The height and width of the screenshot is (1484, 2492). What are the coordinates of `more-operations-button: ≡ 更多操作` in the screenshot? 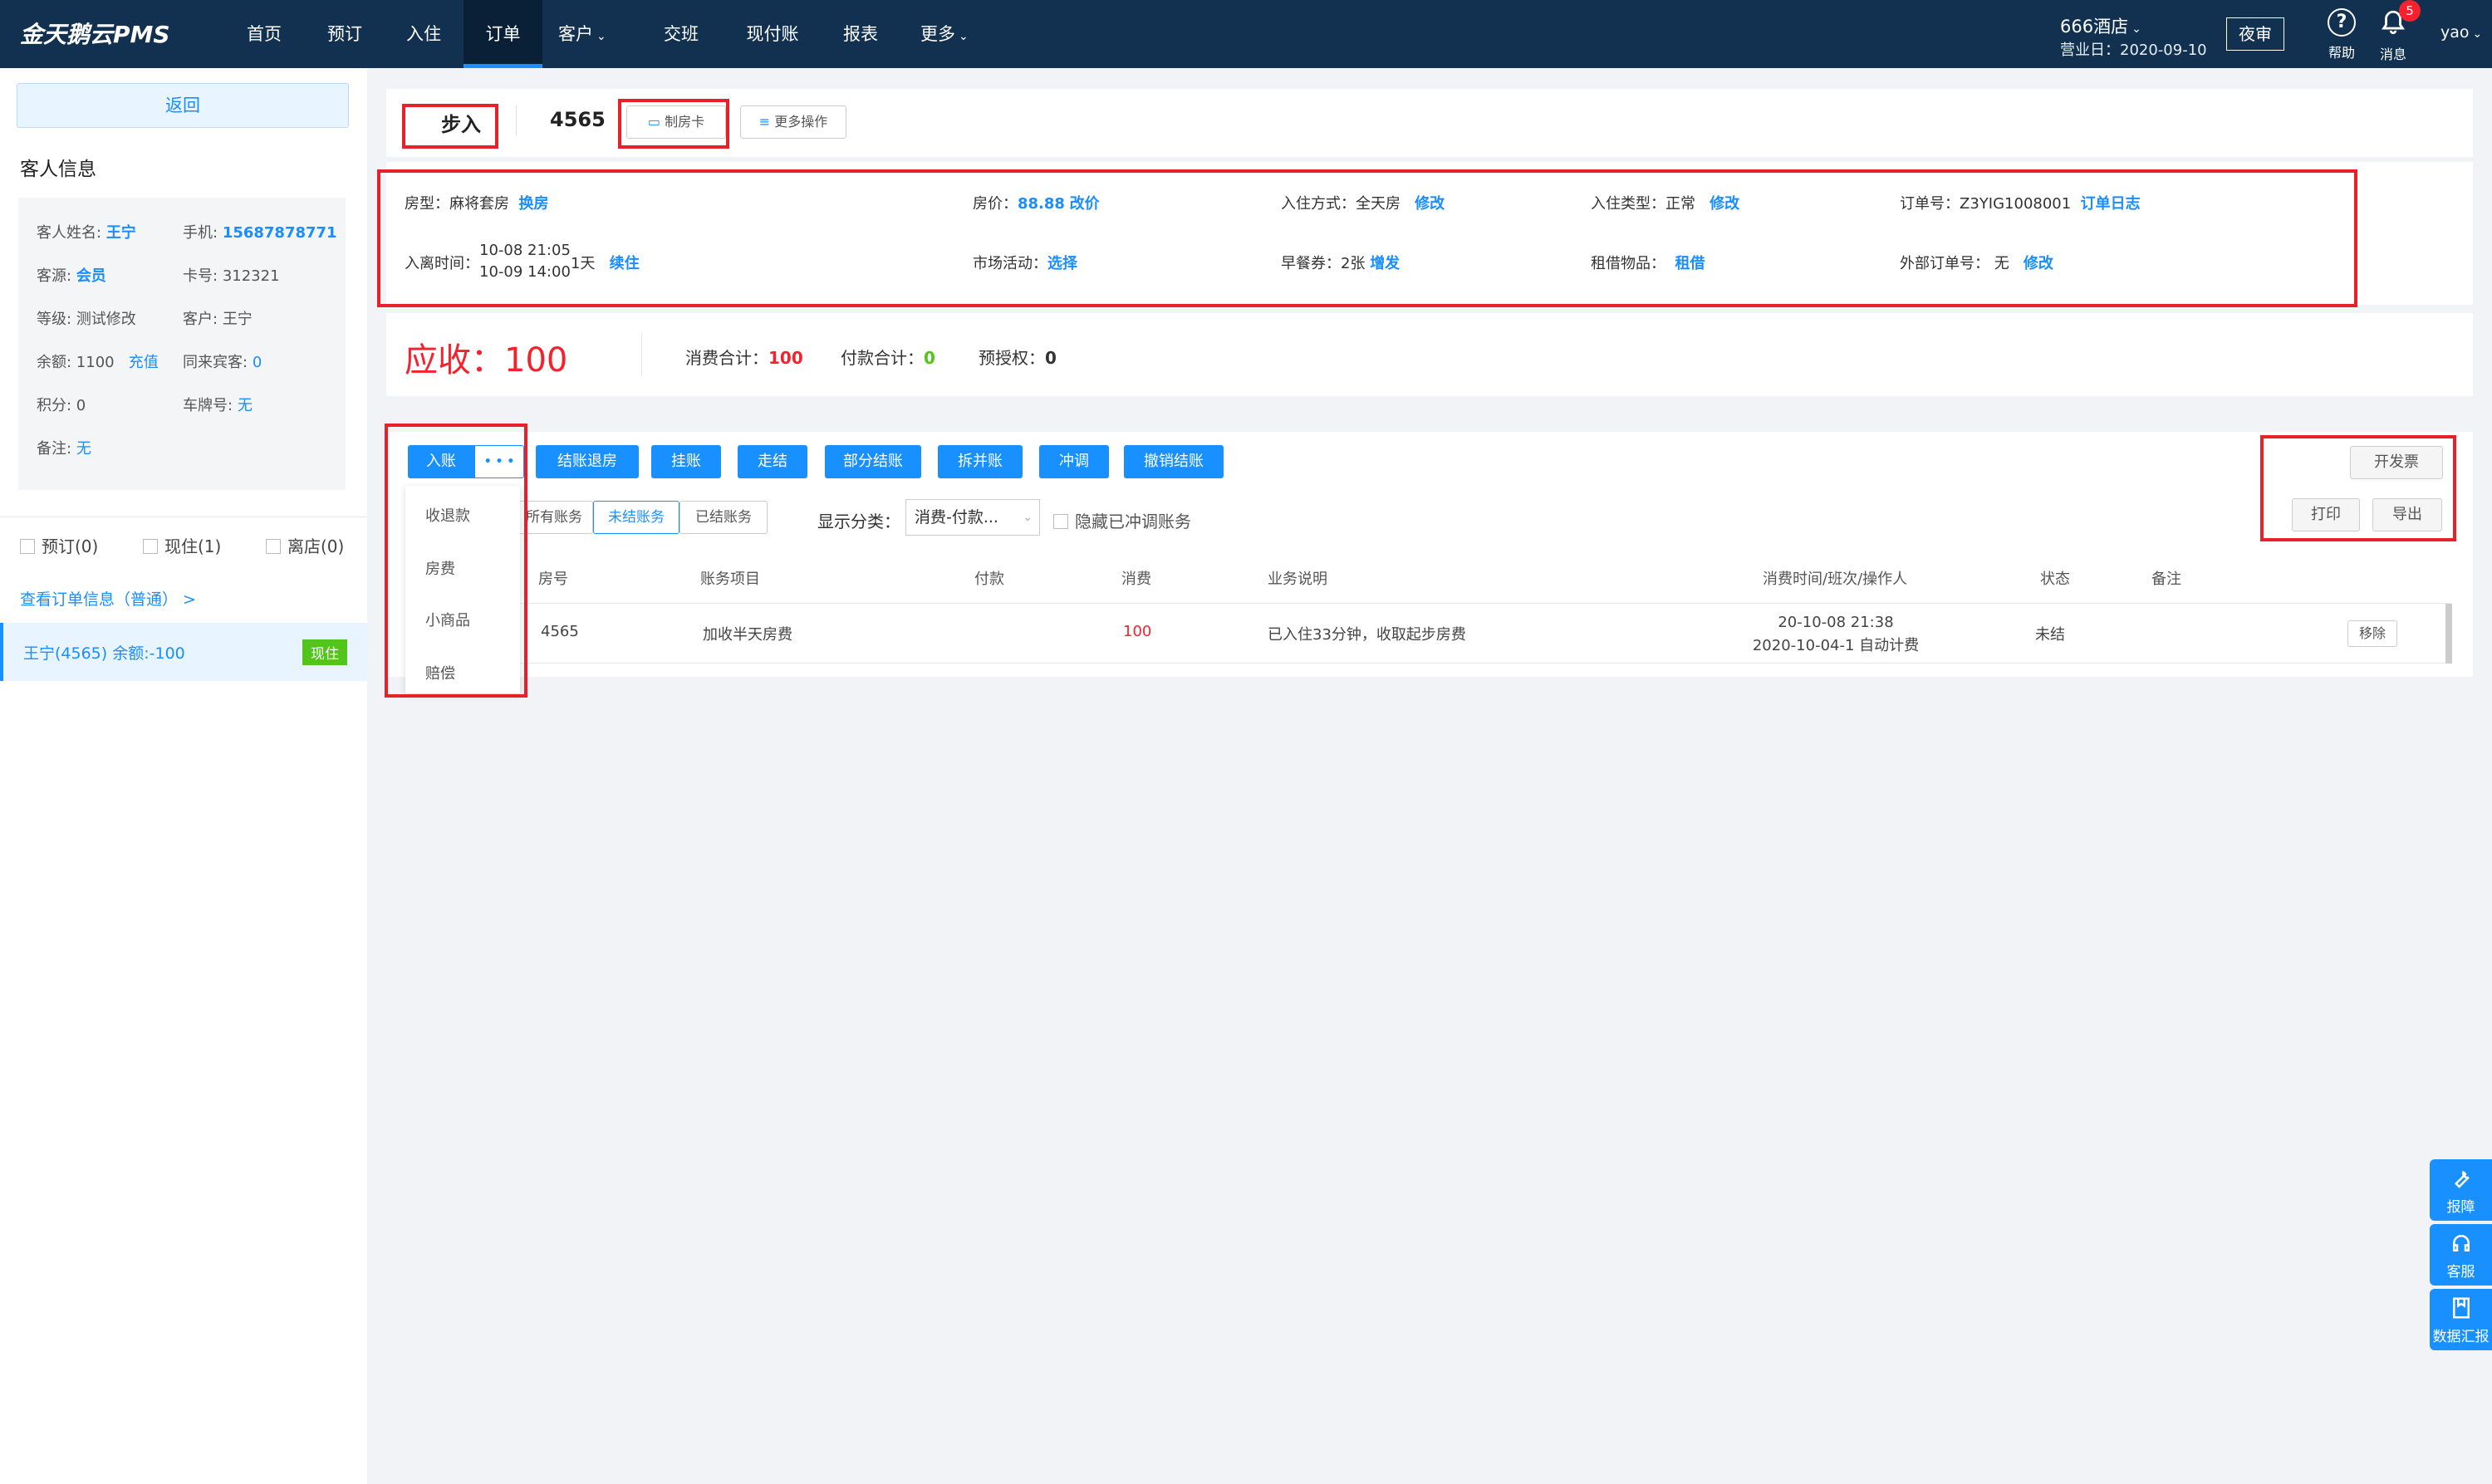 It's located at (793, 122).